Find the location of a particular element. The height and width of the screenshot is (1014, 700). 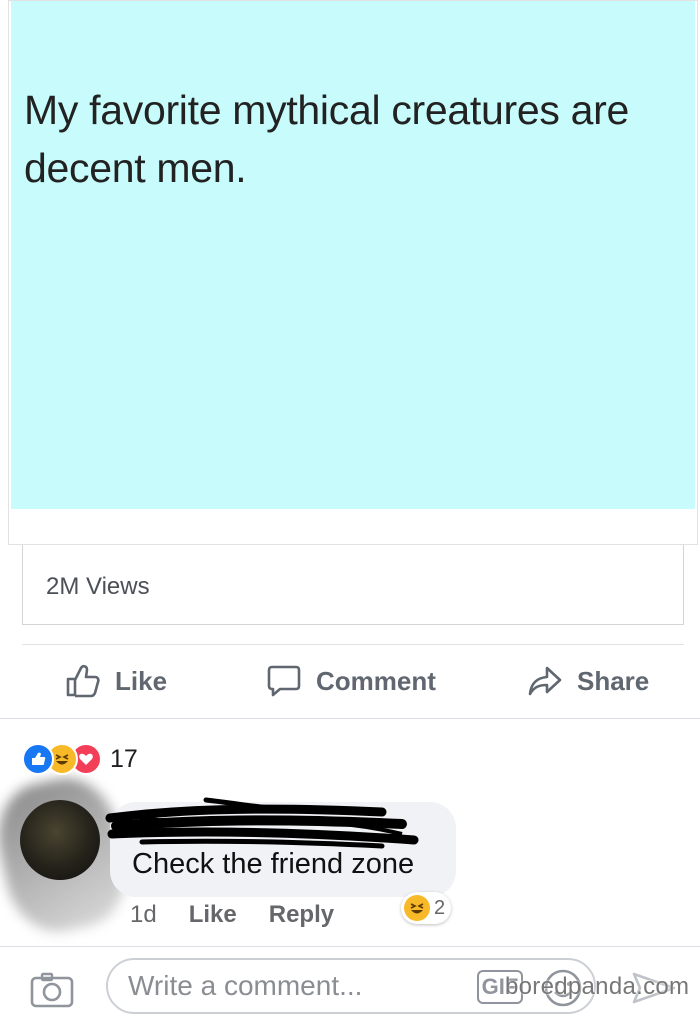

like-button: Like is located at coordinates (116, 681).